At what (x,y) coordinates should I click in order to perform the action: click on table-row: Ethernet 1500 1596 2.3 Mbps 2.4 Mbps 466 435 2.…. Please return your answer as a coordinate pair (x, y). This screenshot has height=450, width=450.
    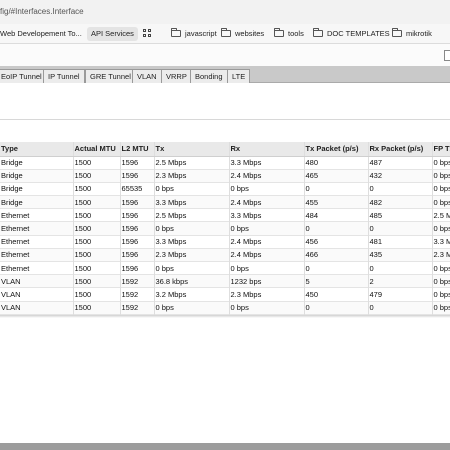
    Looking at the image, I should click on (225, 255).